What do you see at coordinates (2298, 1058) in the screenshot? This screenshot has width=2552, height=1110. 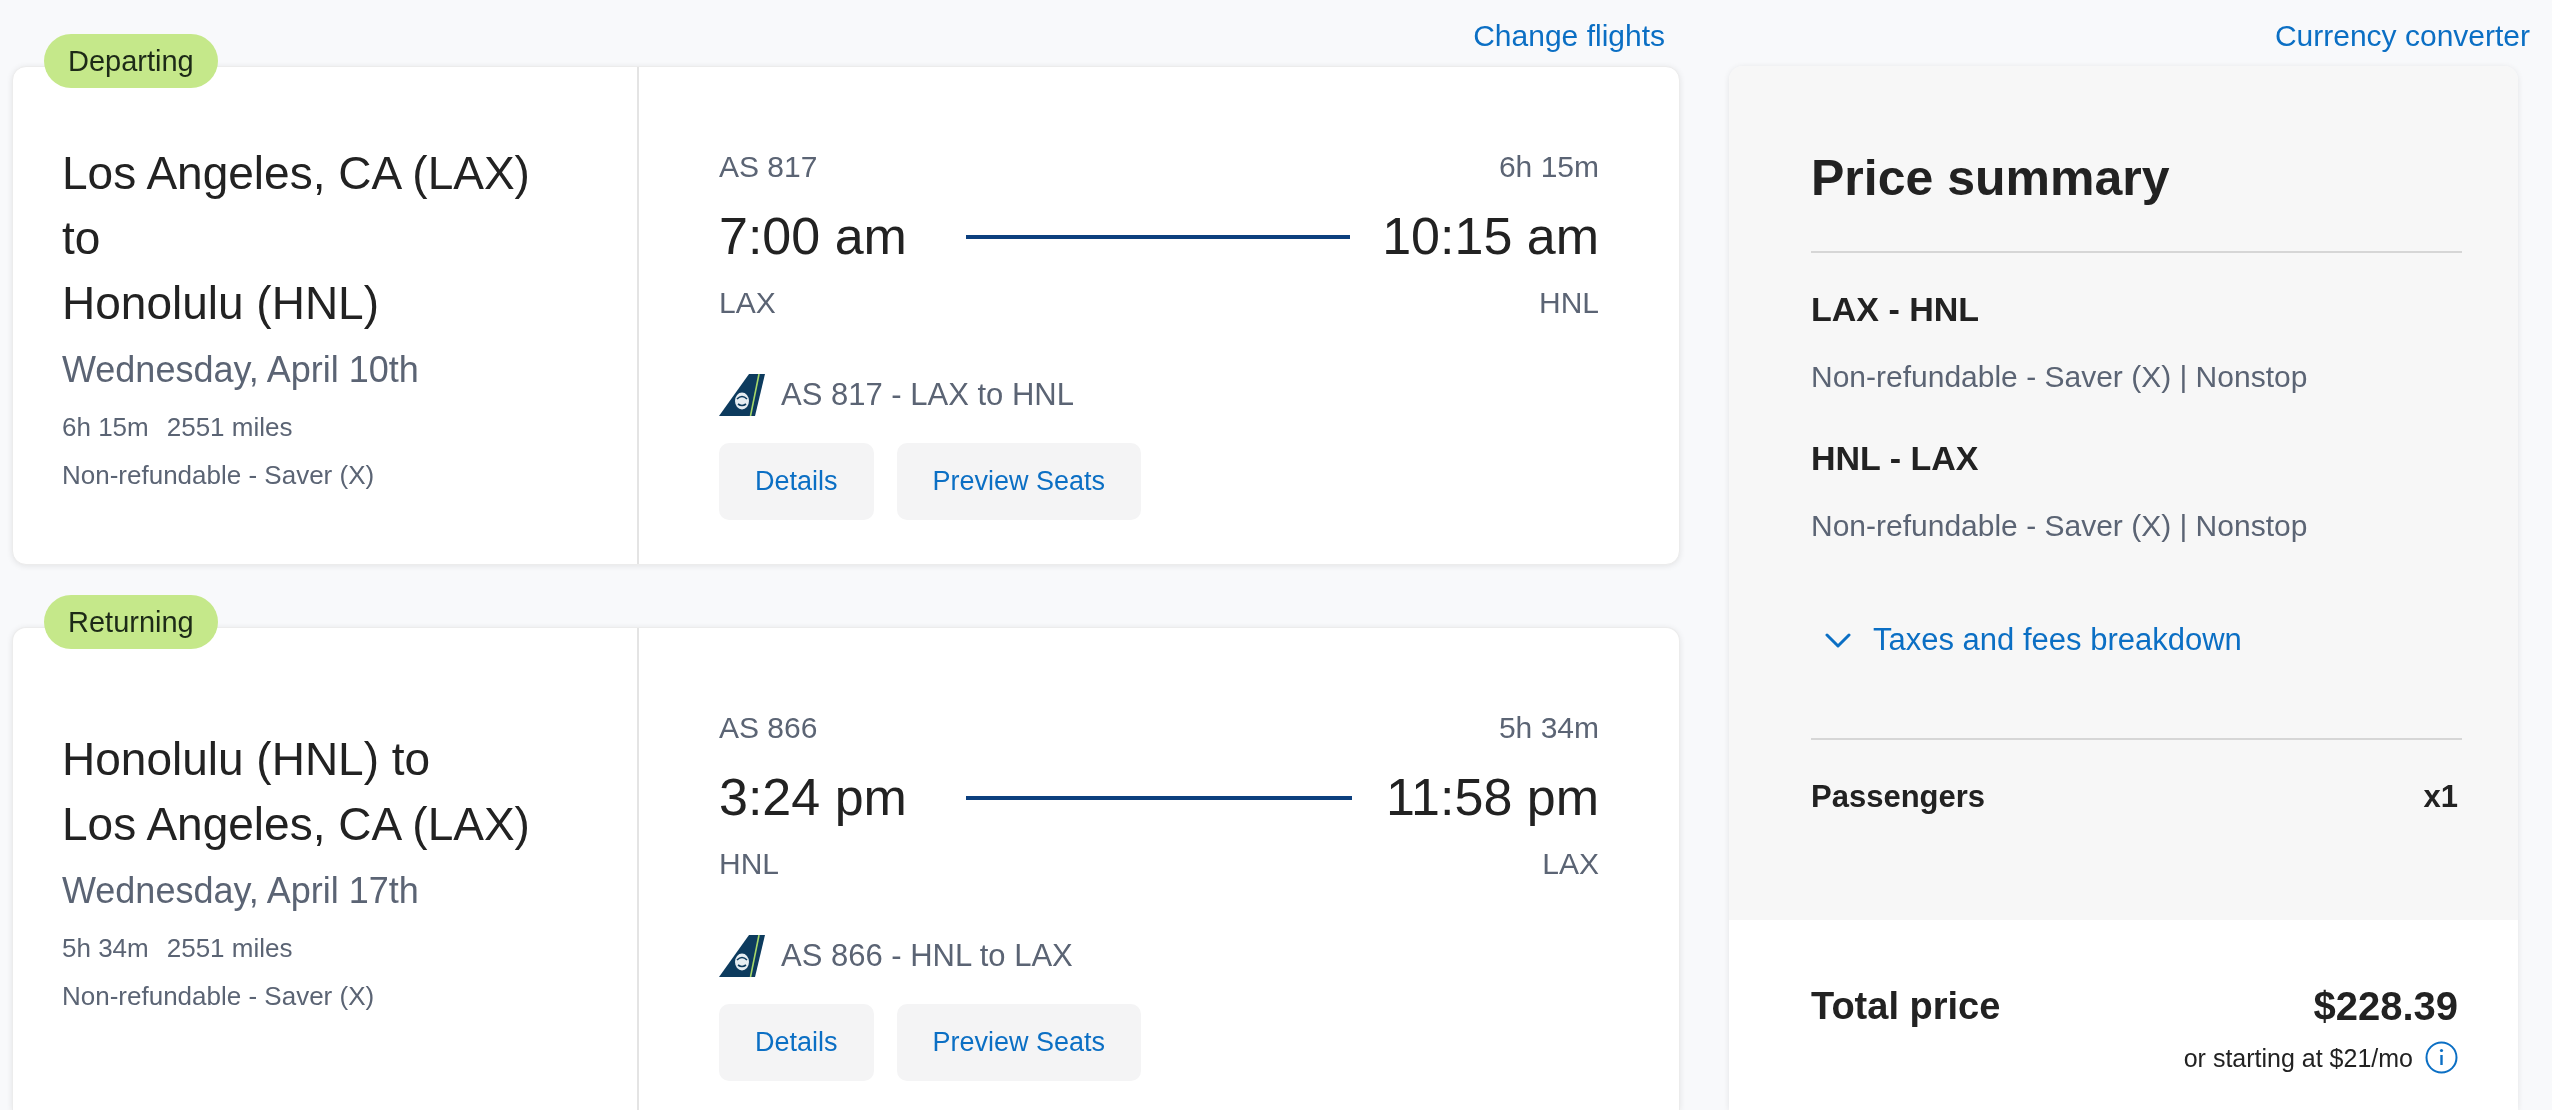 I see `financing-note: or starting at $21/mo` at bounding box center [2298, 1058].